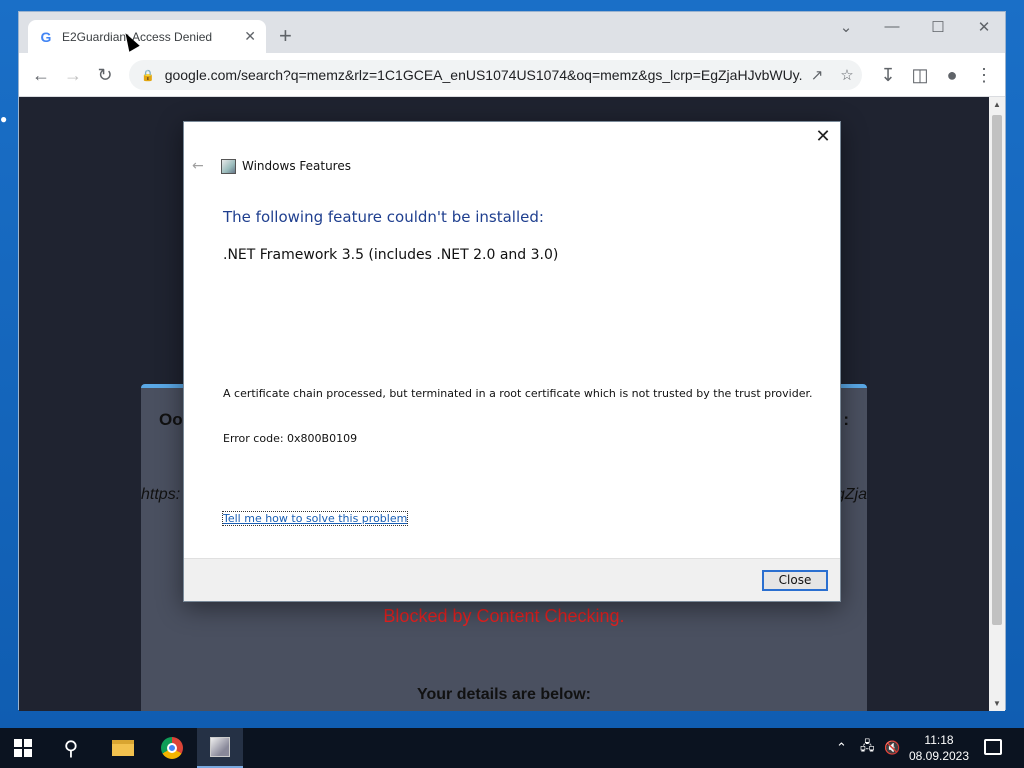  I want to click on google-favicon-icon: G, so click(46, 36).